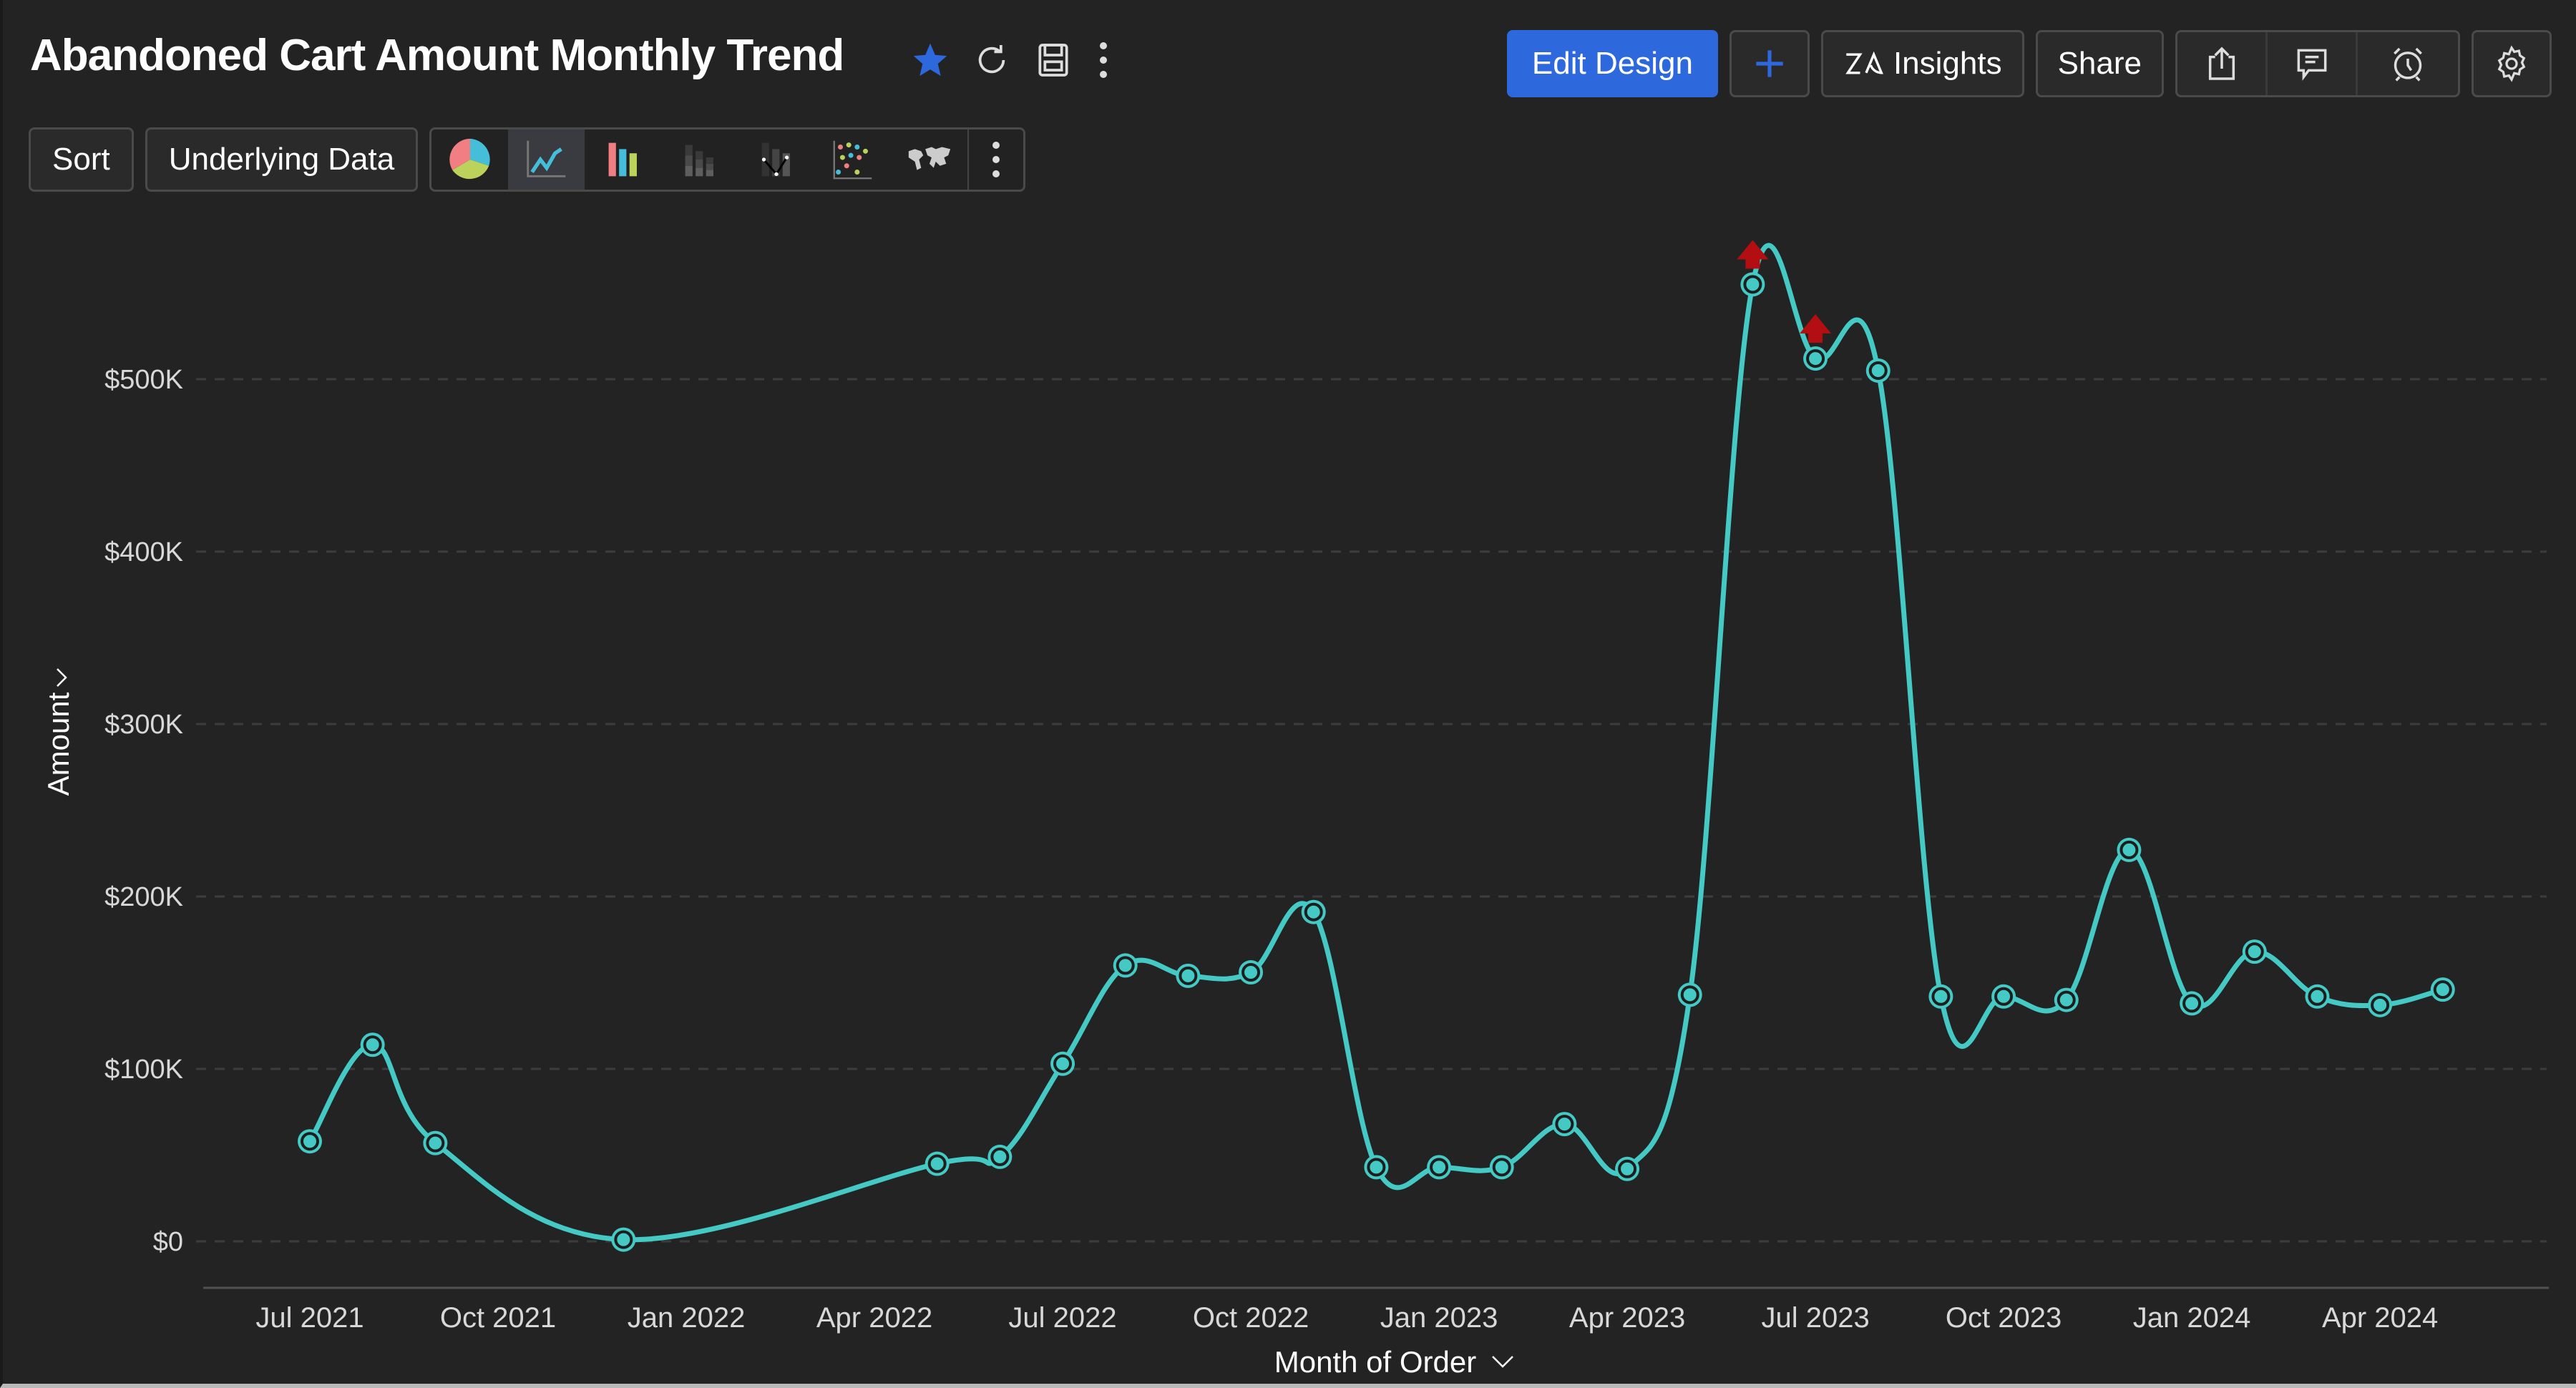 The height and width of the screenshot is (1388, 2576). I want to click on chart-type-more-button, so click(995, 159).